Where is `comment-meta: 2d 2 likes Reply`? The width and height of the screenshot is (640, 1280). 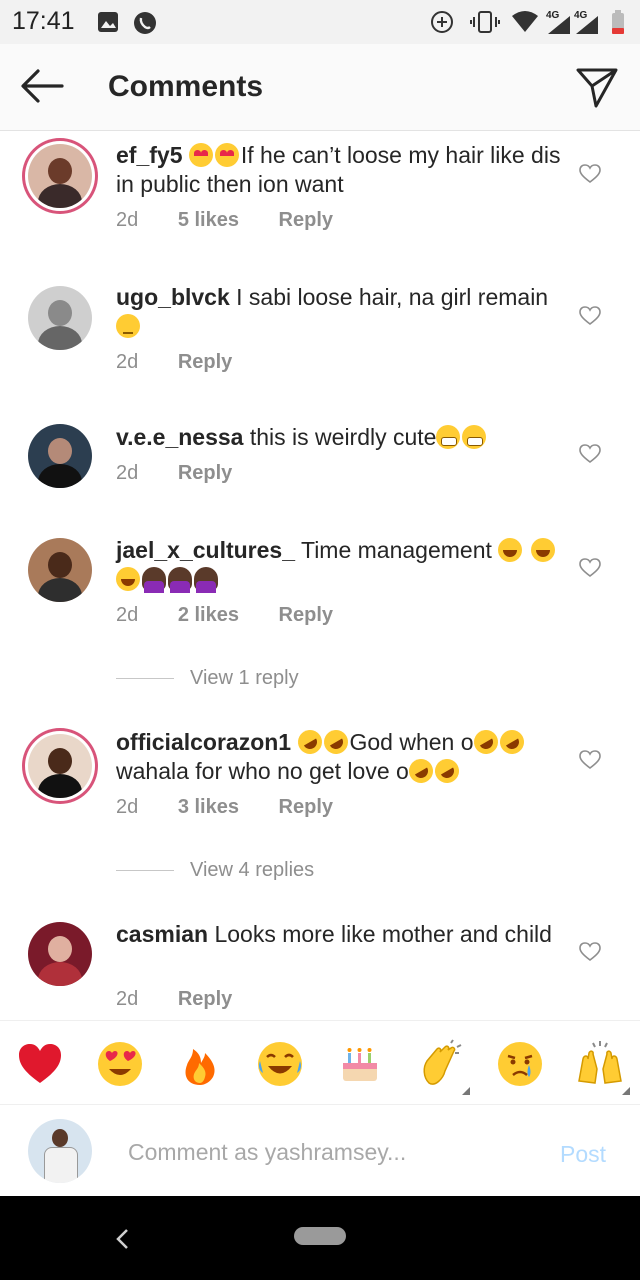 comment-meta: 2d 2 likes Reply is located at coordinates (241, 615).